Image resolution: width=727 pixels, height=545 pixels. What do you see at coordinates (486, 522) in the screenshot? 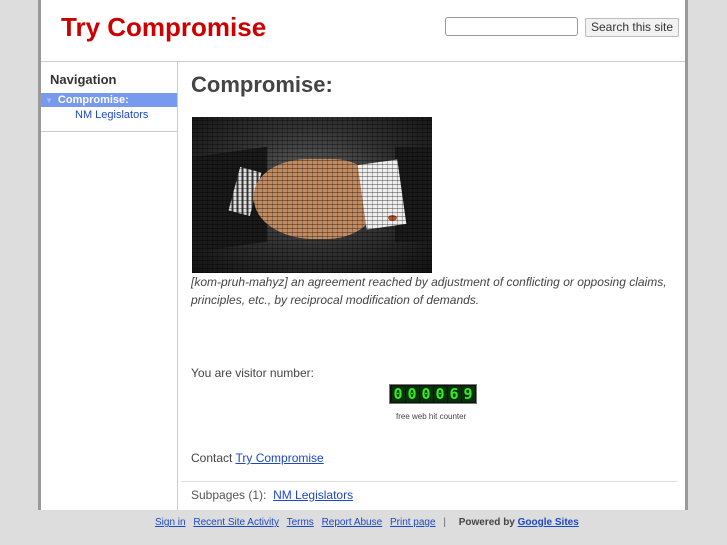
I see `powered-by-prefix: Powered by` at bounding box center [486, 522].